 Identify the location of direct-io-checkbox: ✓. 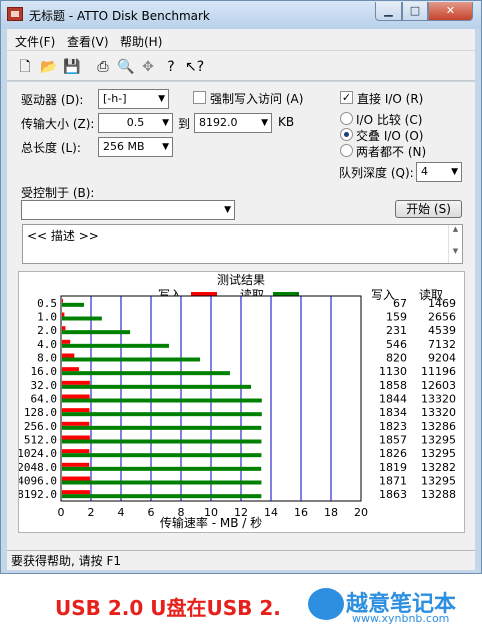
(346, 97).